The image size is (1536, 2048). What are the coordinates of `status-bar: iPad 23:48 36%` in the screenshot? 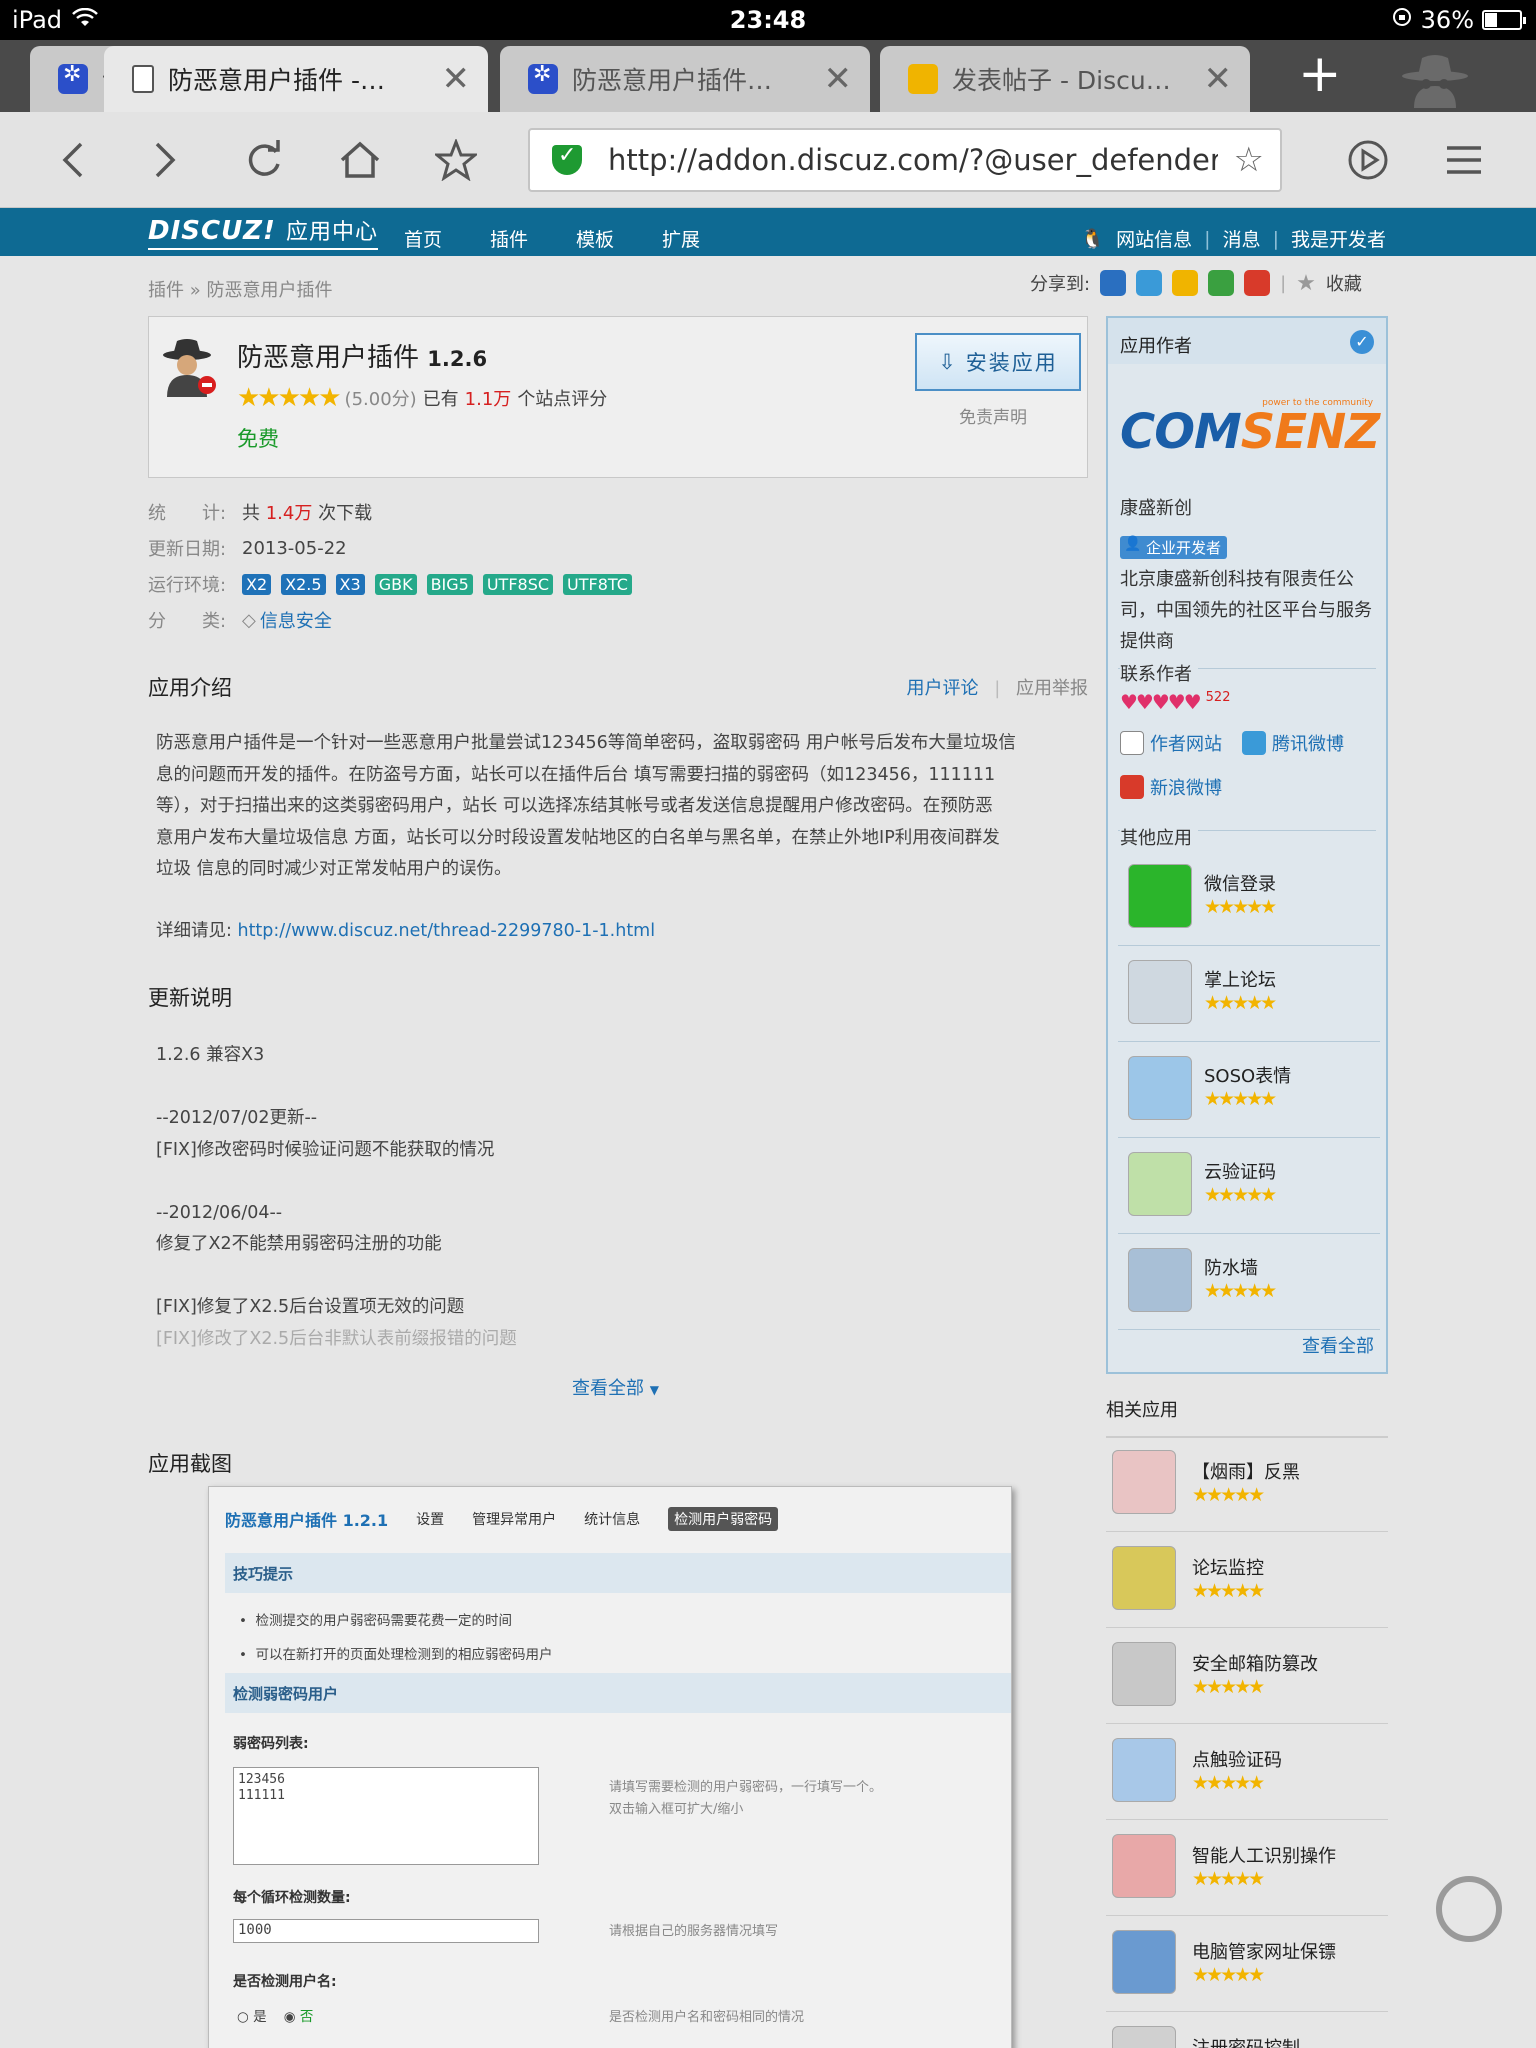 It's located at (768, 20).